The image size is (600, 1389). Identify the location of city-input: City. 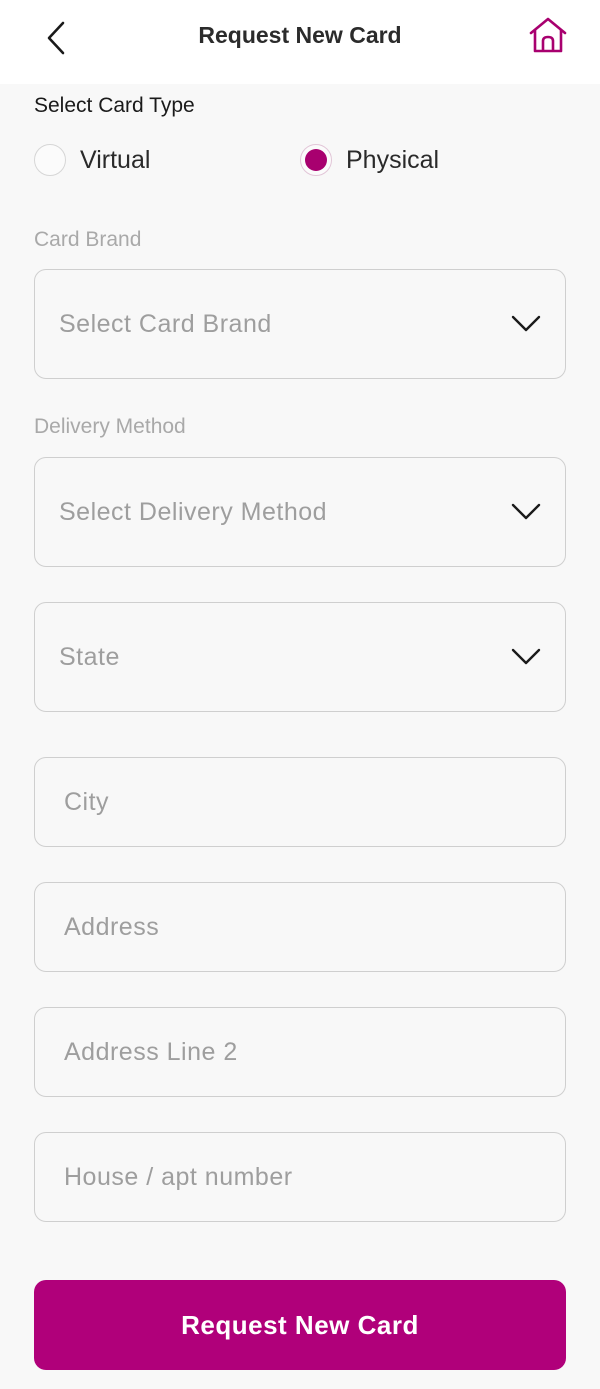
(300, 802).